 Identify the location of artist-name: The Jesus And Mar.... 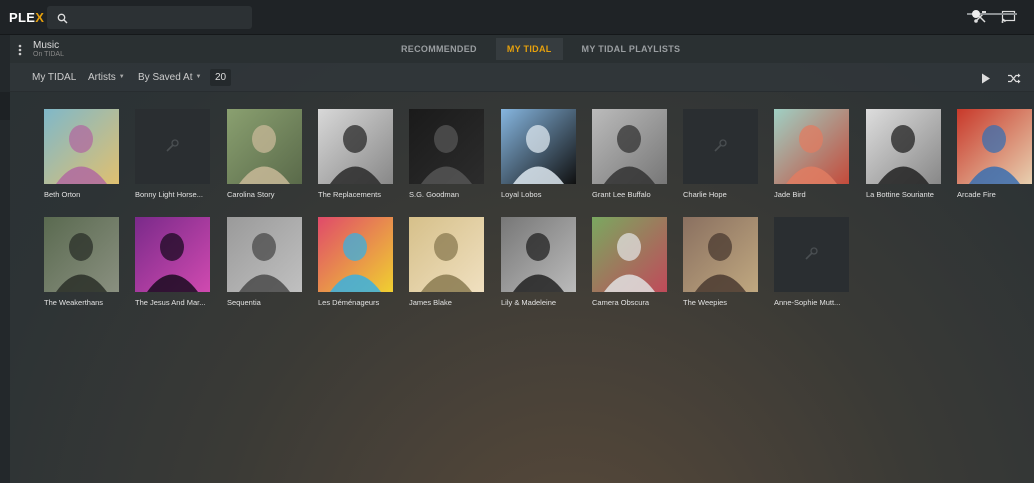
(180, 302).